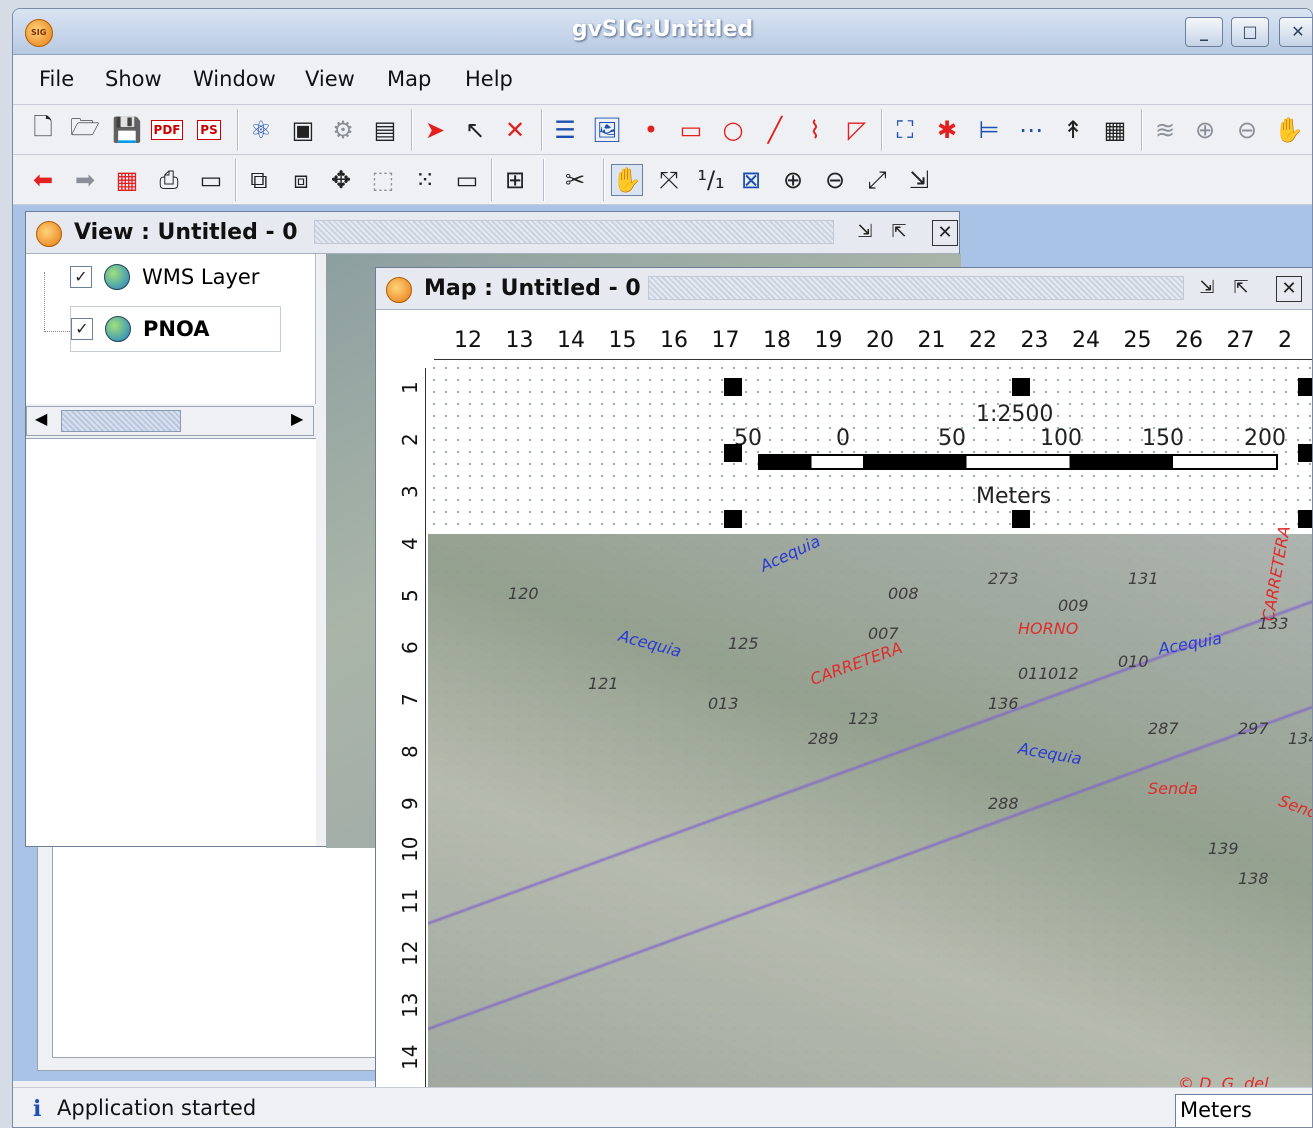 Image resolution: width=1313 pixels, height=1128 pixels. I want to click on layer-row-wms: ✓ WMS Layer, so click(164, 277).